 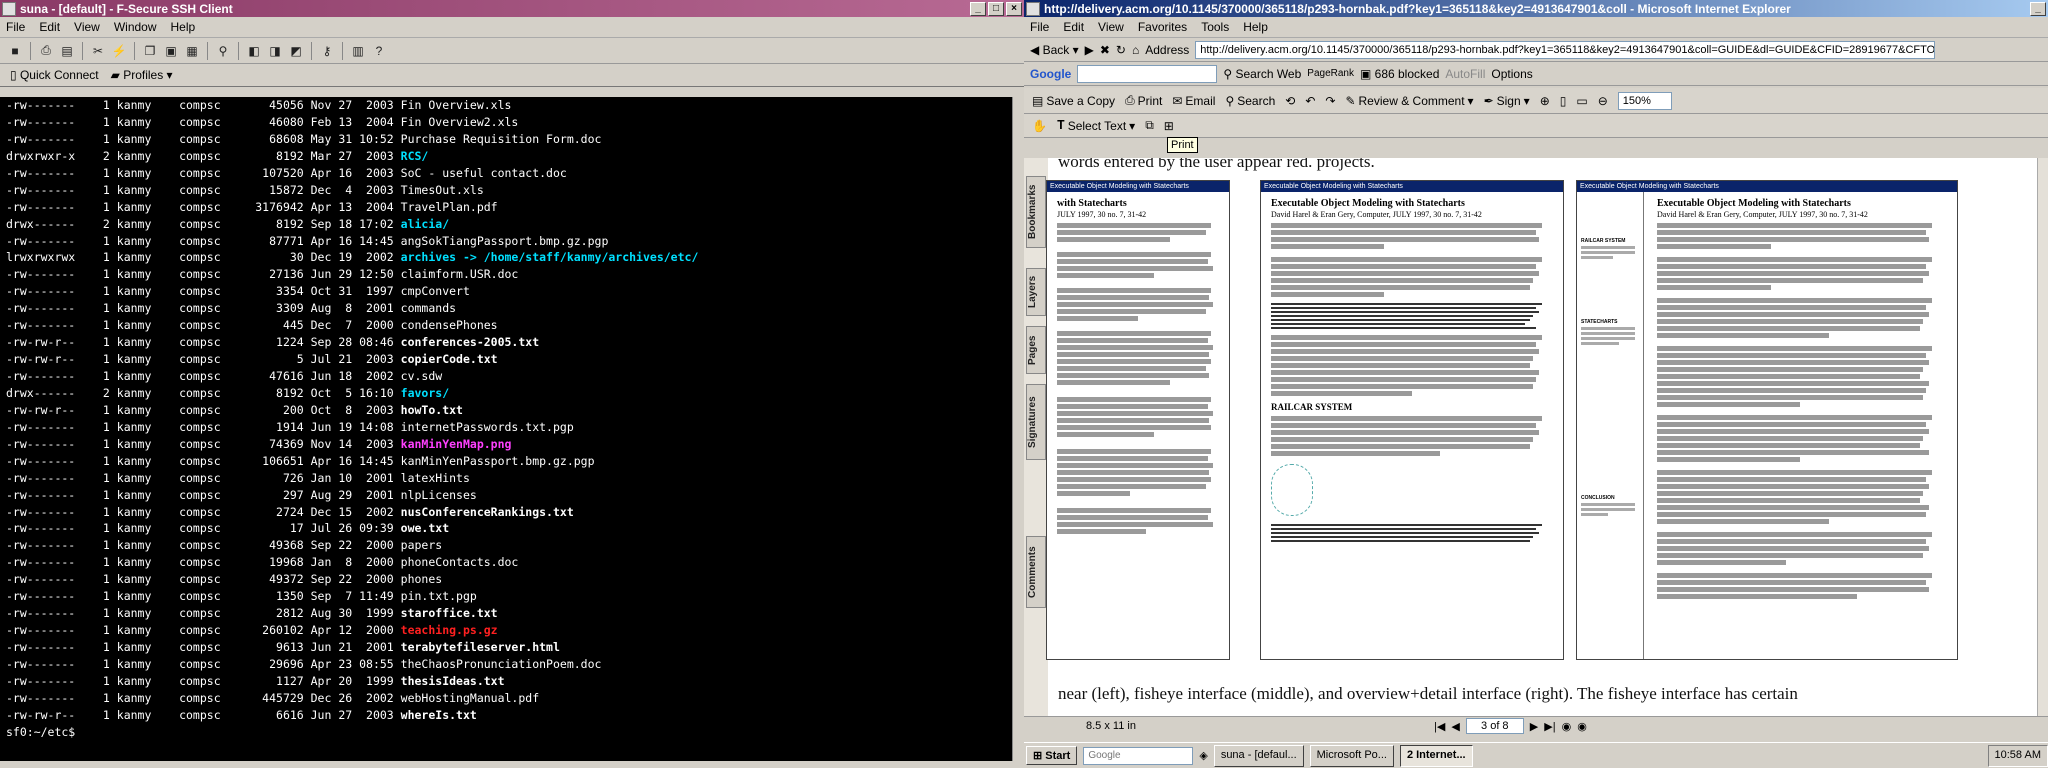 I want to click on save-copy-button: ▤ Save a Copy, so click(x=1073, y=101).